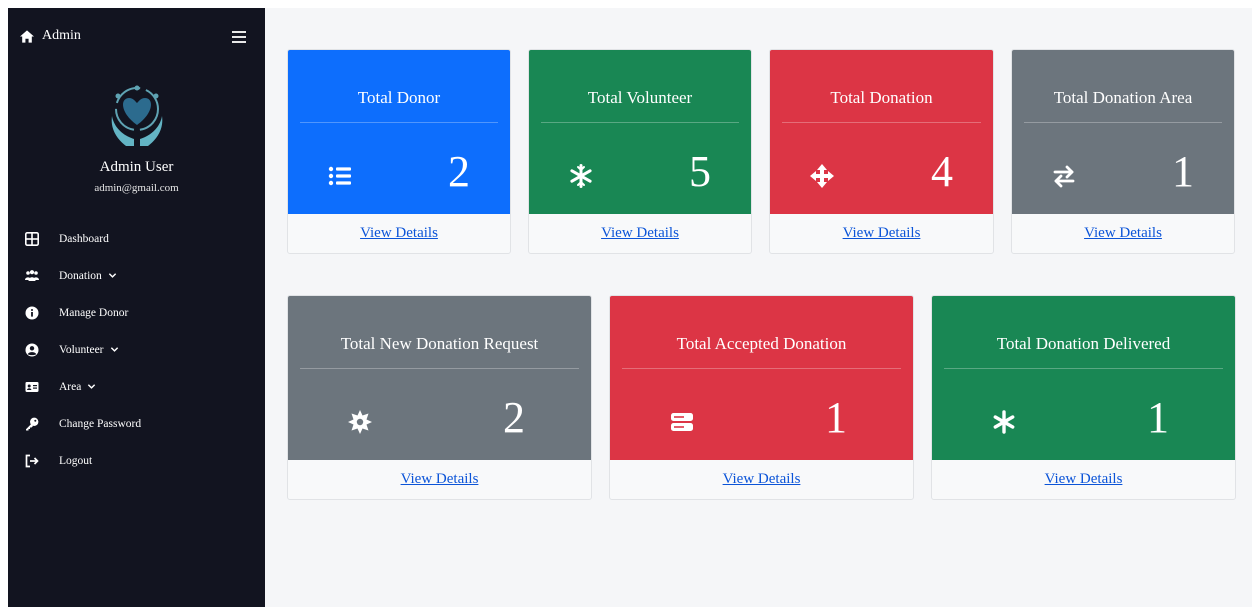  What do you see at coordinates (1083, 378) in the screenshot?
I see `card-body: Total Donation Delivered 1` at bounding box center [1083, 378].